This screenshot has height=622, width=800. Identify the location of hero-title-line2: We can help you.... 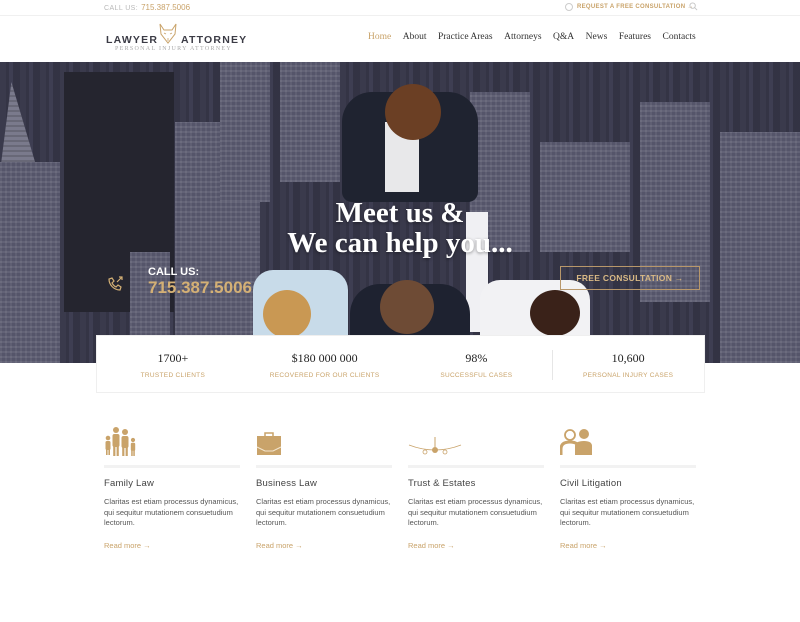
(400, 243).